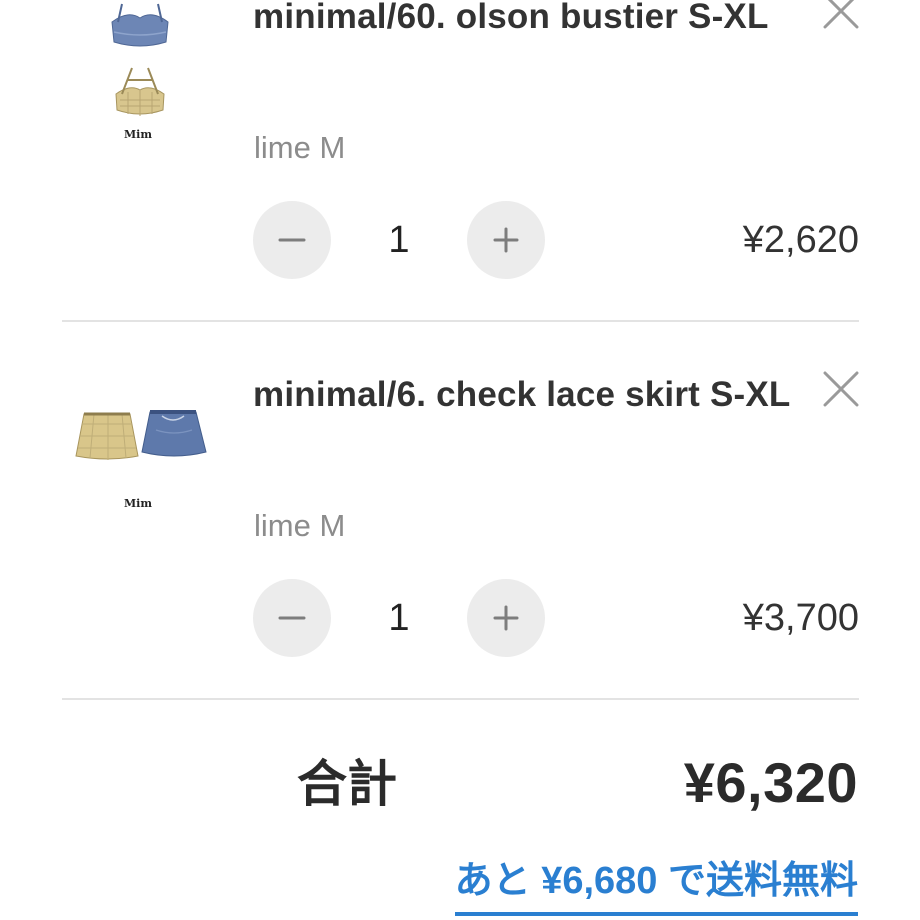  Describe the element at coordinates (140, 91) in the screenshot. I see `lime-bustier-image` at that location.